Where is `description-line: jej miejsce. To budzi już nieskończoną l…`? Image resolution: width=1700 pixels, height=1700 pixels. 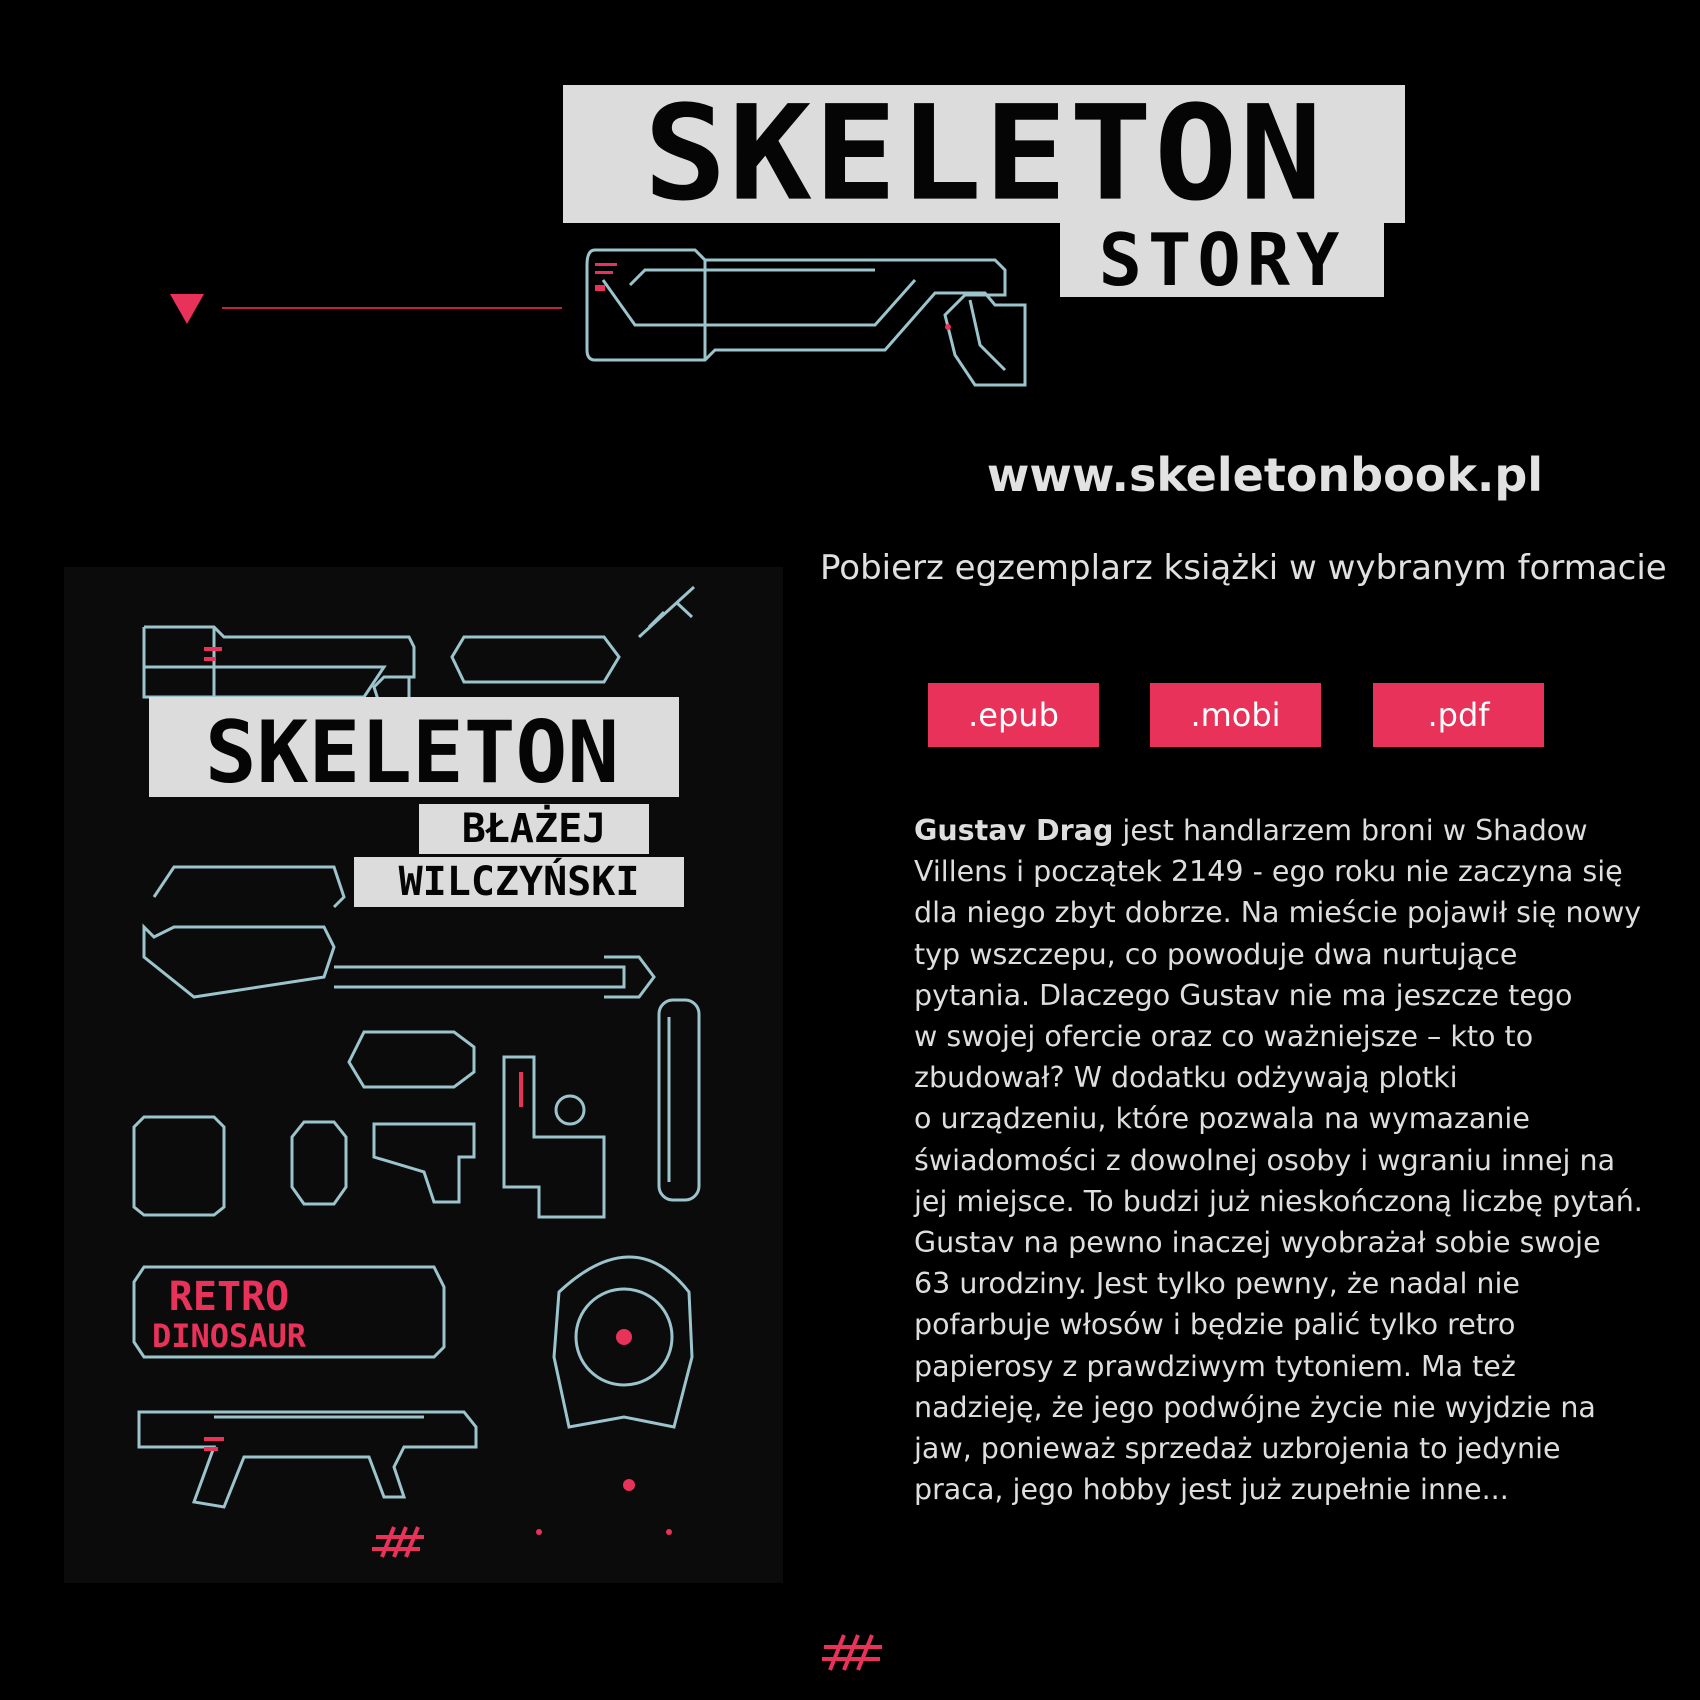 description-line: jej miejsce. To budzi już nieskończoną l… is located at coordinates (1278, 1201).